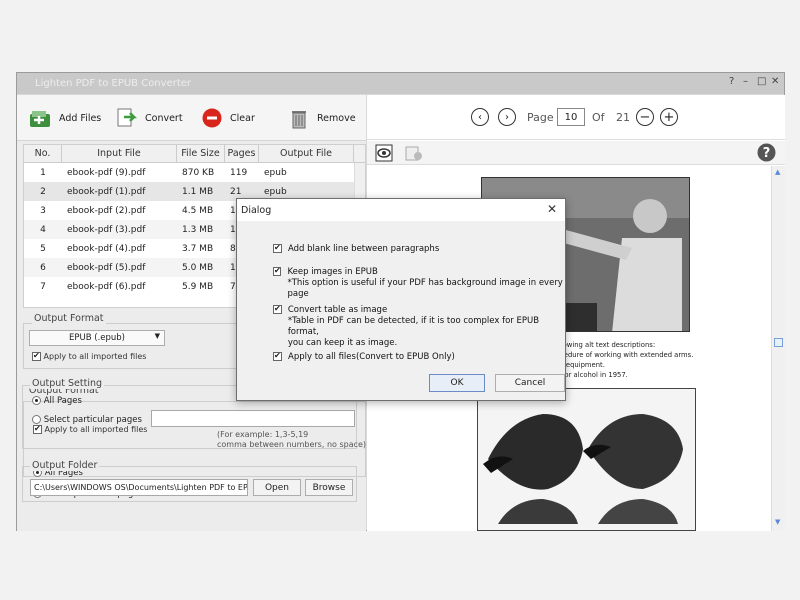 The image size is (800, 600). I want to click on zoom-in-button: +, so click(669, 117).